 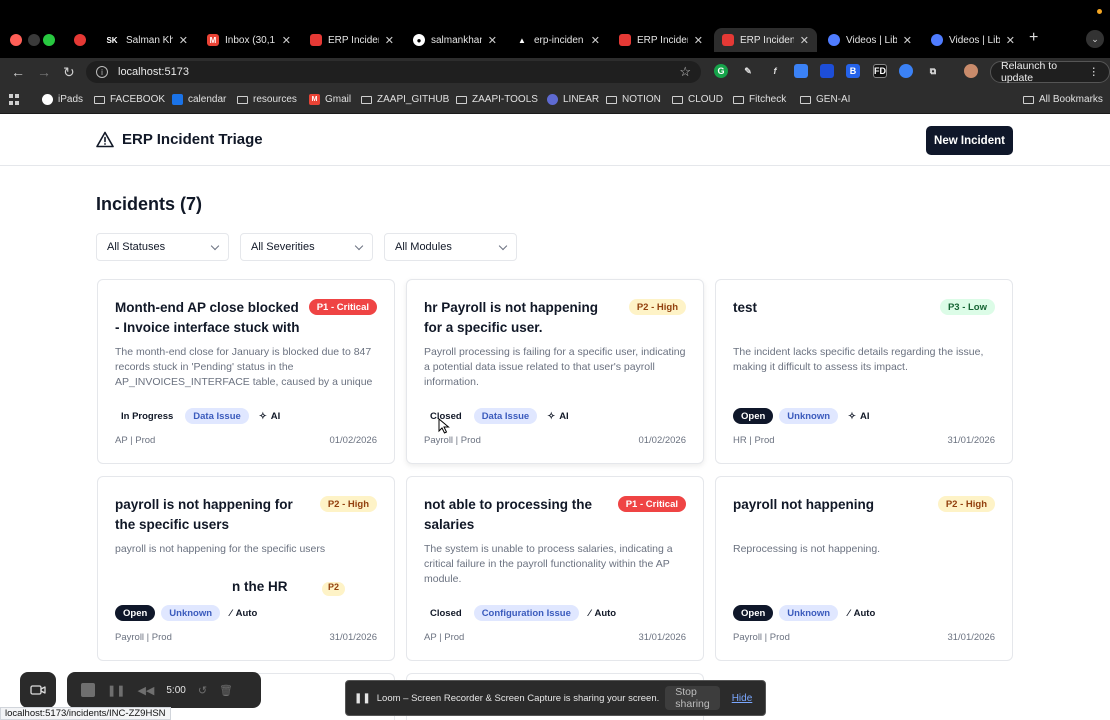 What do you see at coordinates (721, 71) in the screenshot?
I see `grammarly-extension-icon: G` at bounding box center [721, 71].